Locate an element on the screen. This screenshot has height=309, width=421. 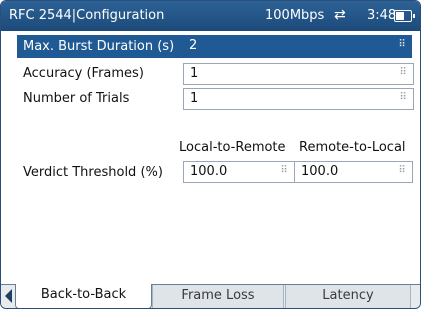
max-burst-duration-row: Max. Burst Duration (s) 2 ⠿ is located at coordinates (214, 46).